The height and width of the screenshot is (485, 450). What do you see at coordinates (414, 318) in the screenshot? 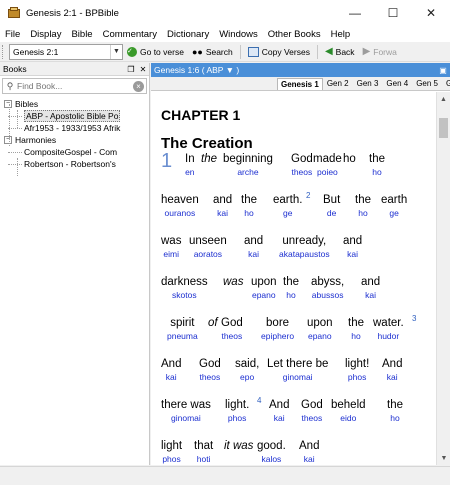
I see `verse-number: 3` at bounding box center [414, 318].